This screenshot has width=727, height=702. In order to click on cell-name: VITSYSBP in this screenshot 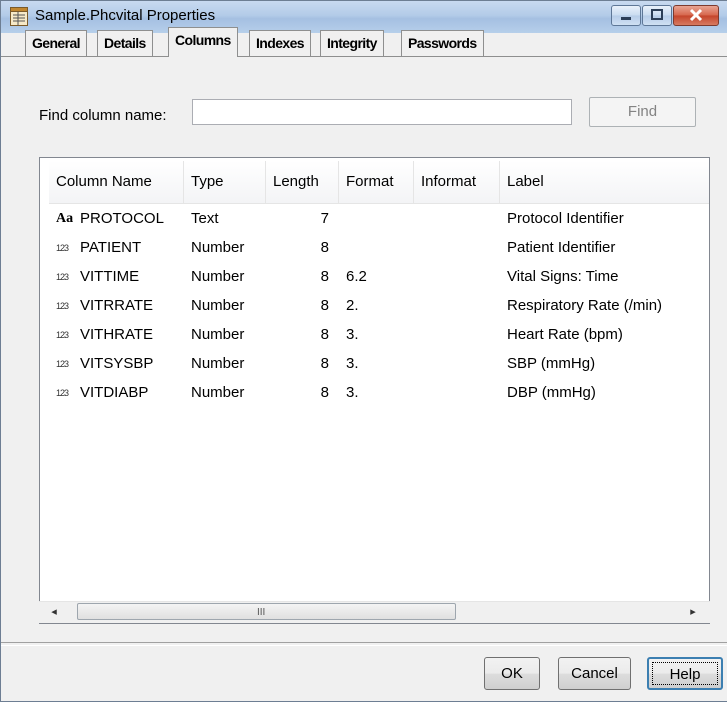, I will do `click(117, 363)`.